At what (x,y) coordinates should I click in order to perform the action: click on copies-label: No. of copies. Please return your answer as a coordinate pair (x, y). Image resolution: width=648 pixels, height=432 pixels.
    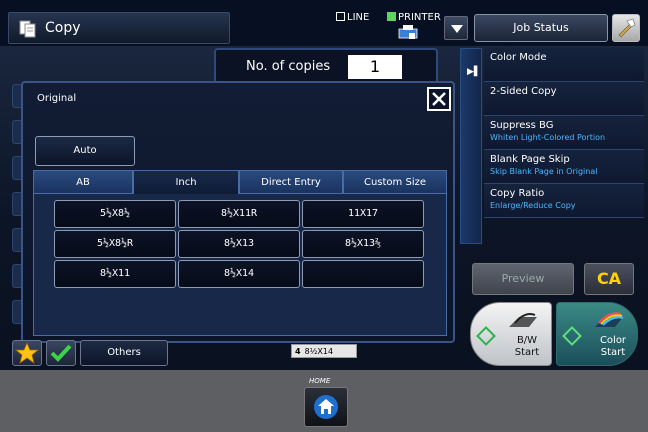
    Looking at the image, I should click on (288, 66).